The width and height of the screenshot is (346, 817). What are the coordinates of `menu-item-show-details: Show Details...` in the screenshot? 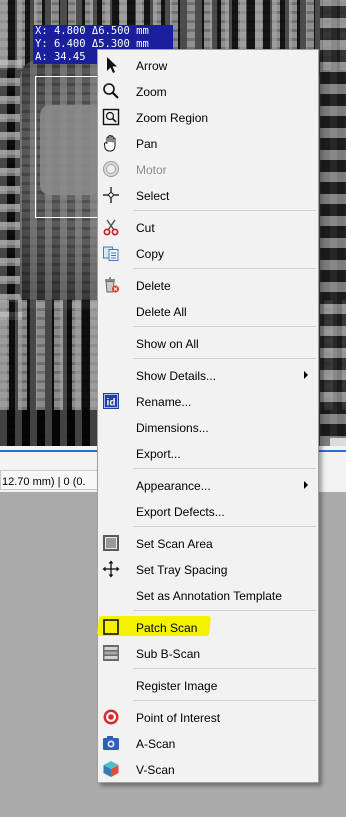 It's located at (208, 375).